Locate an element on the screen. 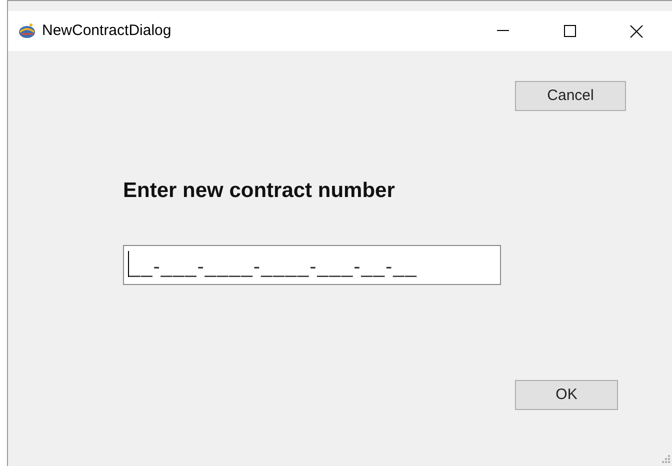 The image size is (672, 466). contract-number-field: __-___-____-____-___-__-__ is located at coordinates (312, 265).